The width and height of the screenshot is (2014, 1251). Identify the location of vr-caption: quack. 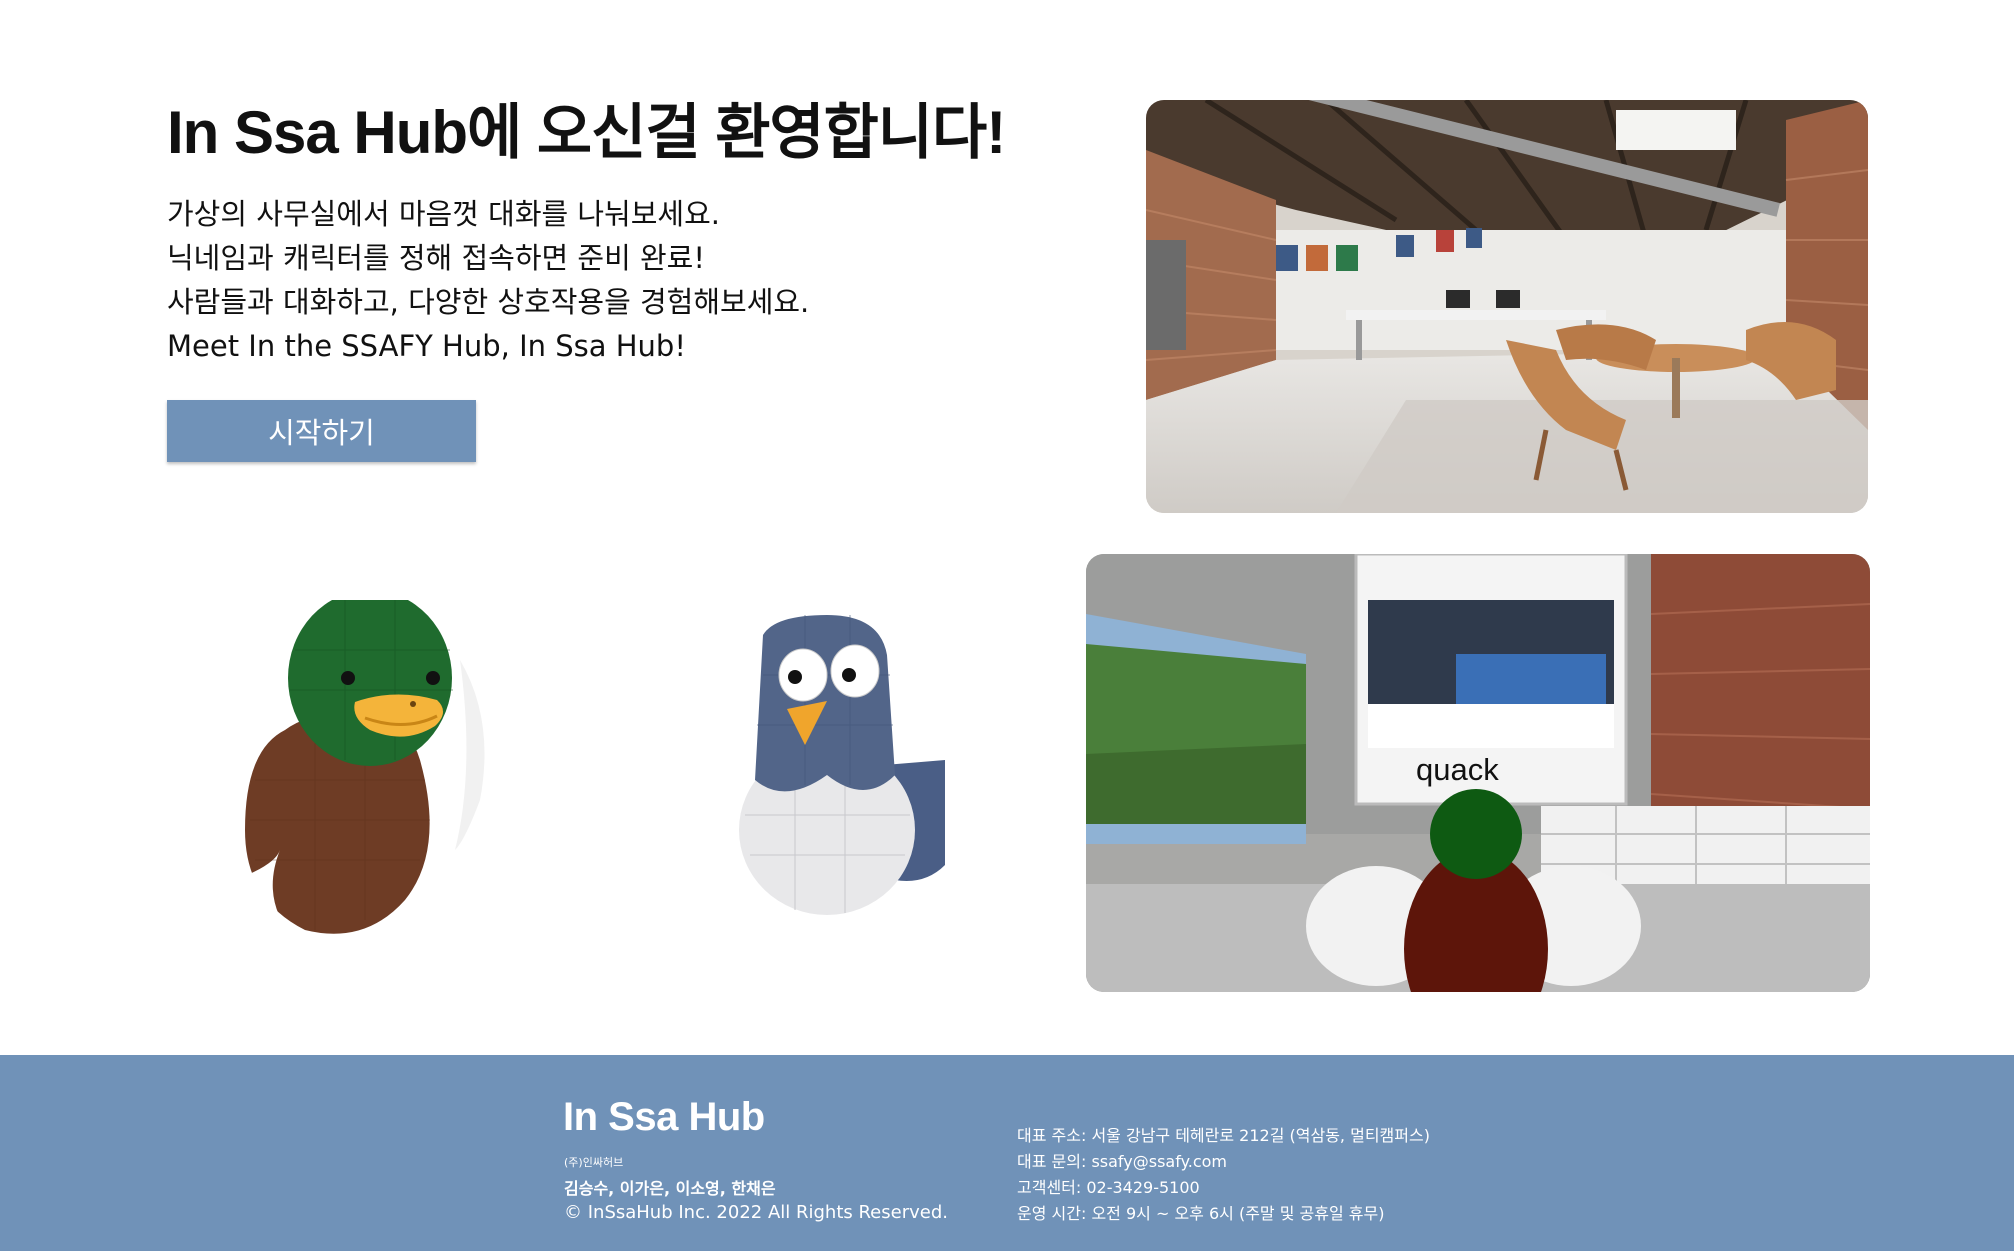
(1457, 769).